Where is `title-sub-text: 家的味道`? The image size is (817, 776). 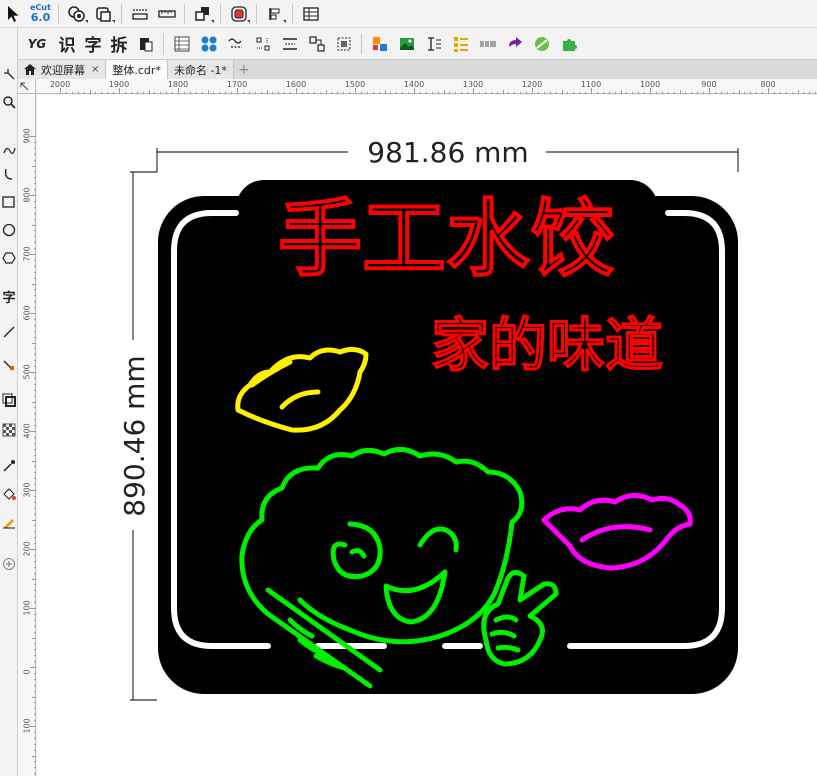
title-sub-text: 家的味道 is located at coordinates (546, 345).